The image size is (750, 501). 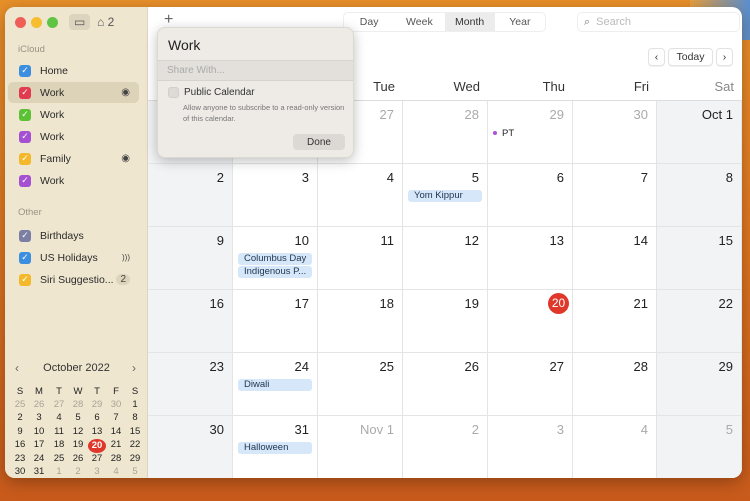 What do you see at coordinates (530, 384) in the screenshot?
I see `day-cell: 27` at bounding box center [530, 384].